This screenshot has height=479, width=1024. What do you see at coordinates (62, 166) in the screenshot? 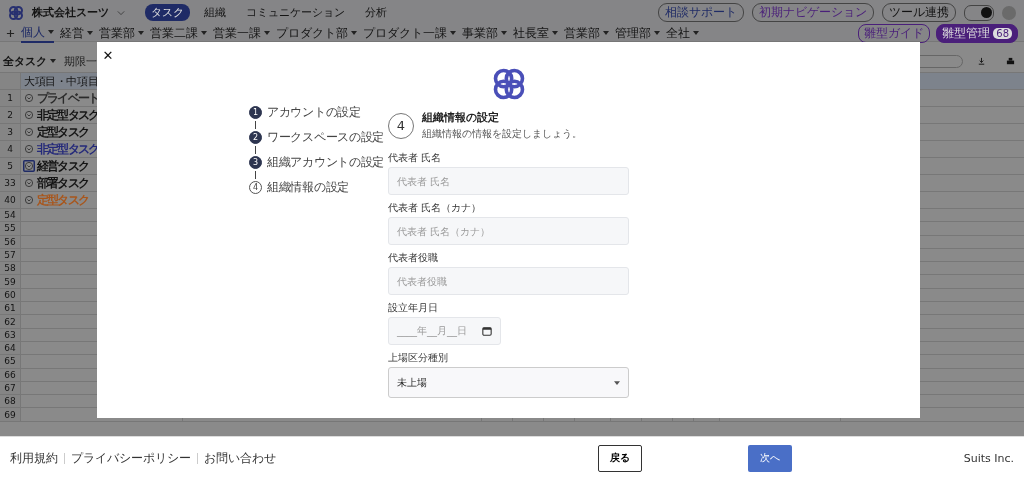
I see `task-name: 経営タスク` at bounding box center [62, 166].